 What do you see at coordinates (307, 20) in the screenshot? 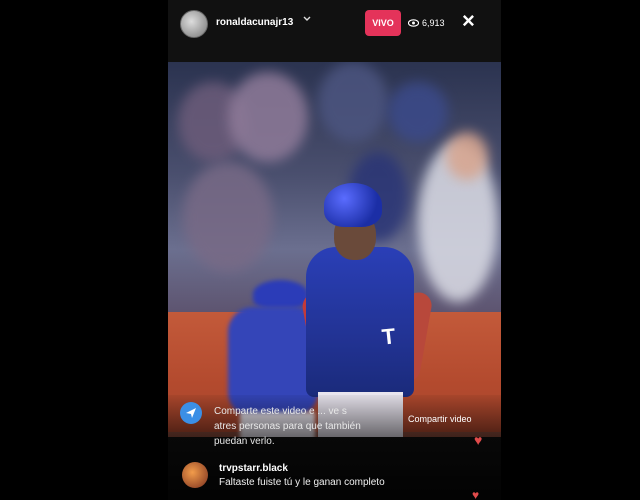
I see `chevron-down-icon` at bounding box center [307, 20].